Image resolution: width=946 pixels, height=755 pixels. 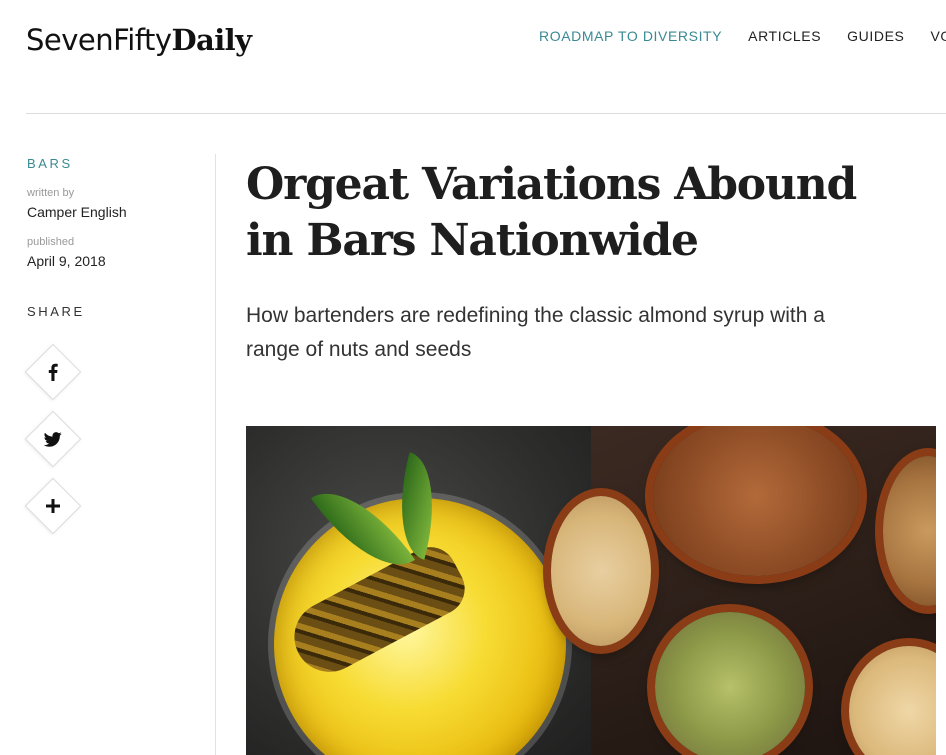 What do you see at coordinates (784, 36) in the screenshot?
I see `nav-articles: ARTICLES` at bounding box center [784, 36].